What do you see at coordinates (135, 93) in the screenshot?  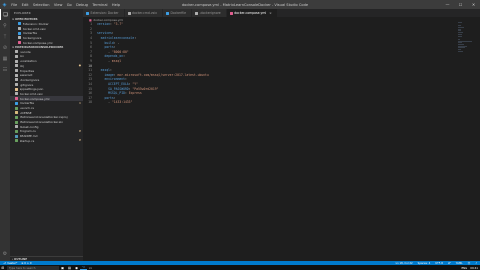 I see `code-token: Express` at bounding box center [135, 93].